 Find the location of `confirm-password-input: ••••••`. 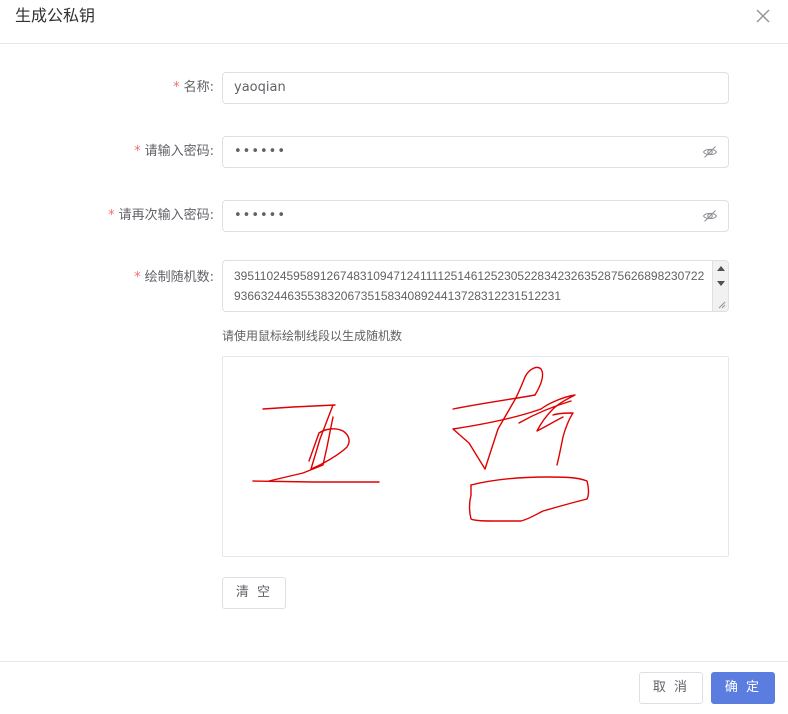

confirm-password-input: •••••• is located at coordinates (475, 216).